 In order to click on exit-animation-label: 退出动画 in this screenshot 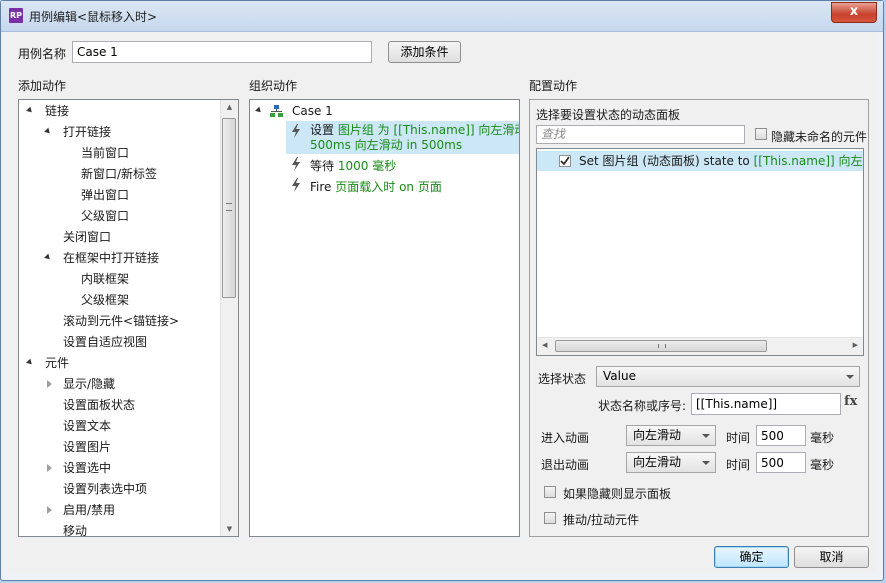, I will do `click(565, 465)`.